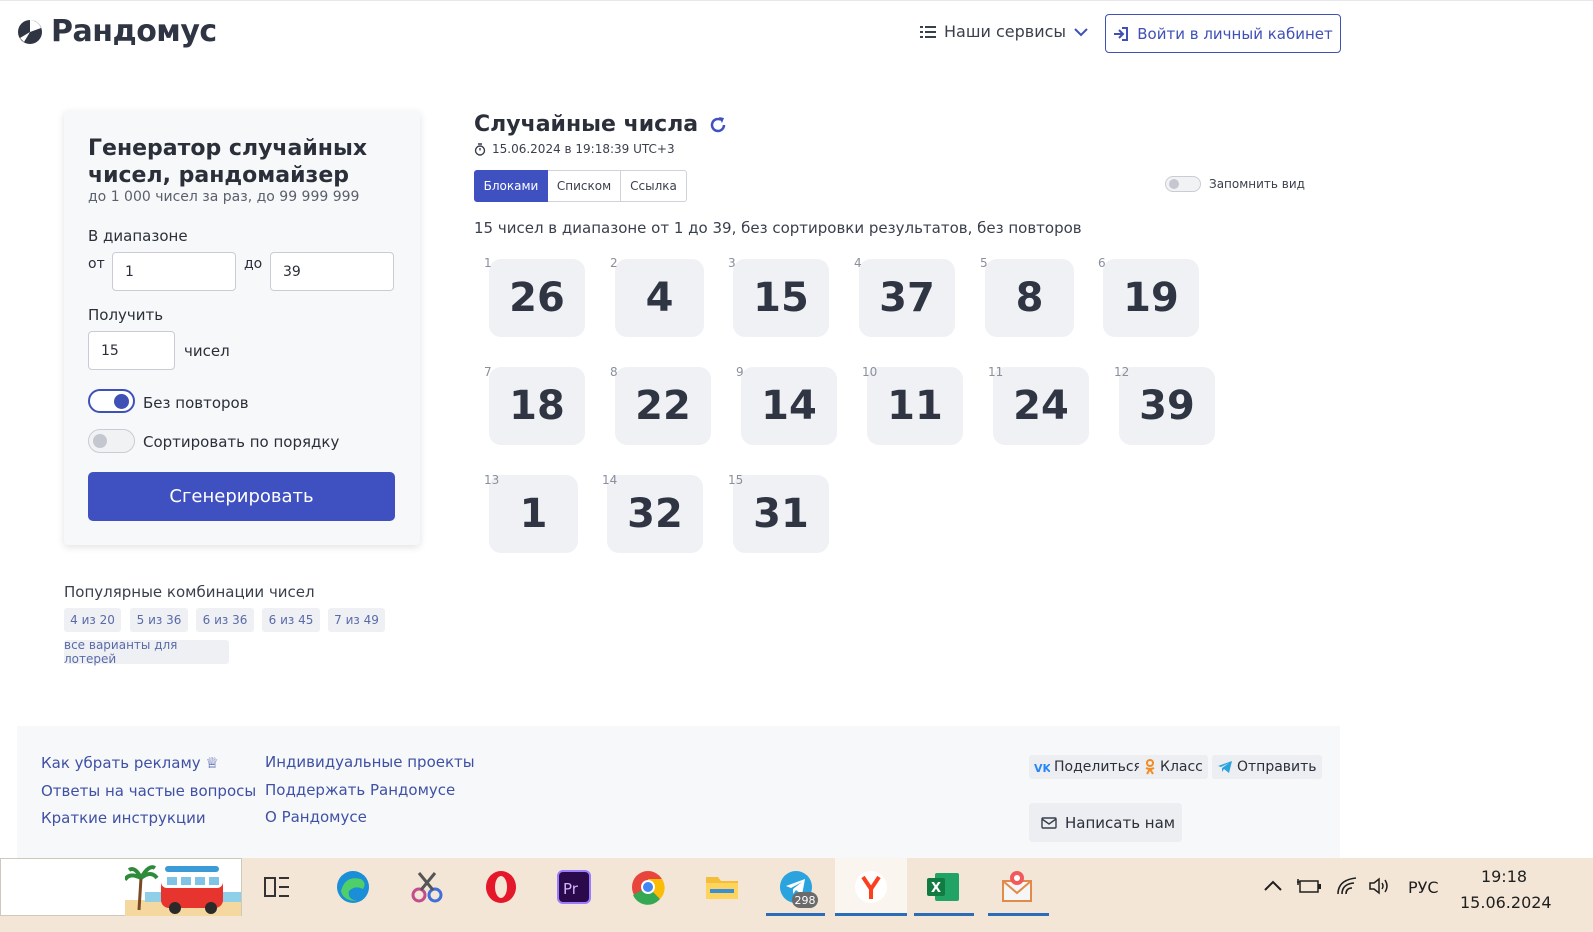 The width and height of the screenshot is (1593, 932). Describe the element at coordinates (291, 620) in the screenshot. I see `chip-6-45: 6 из 45` at that location.